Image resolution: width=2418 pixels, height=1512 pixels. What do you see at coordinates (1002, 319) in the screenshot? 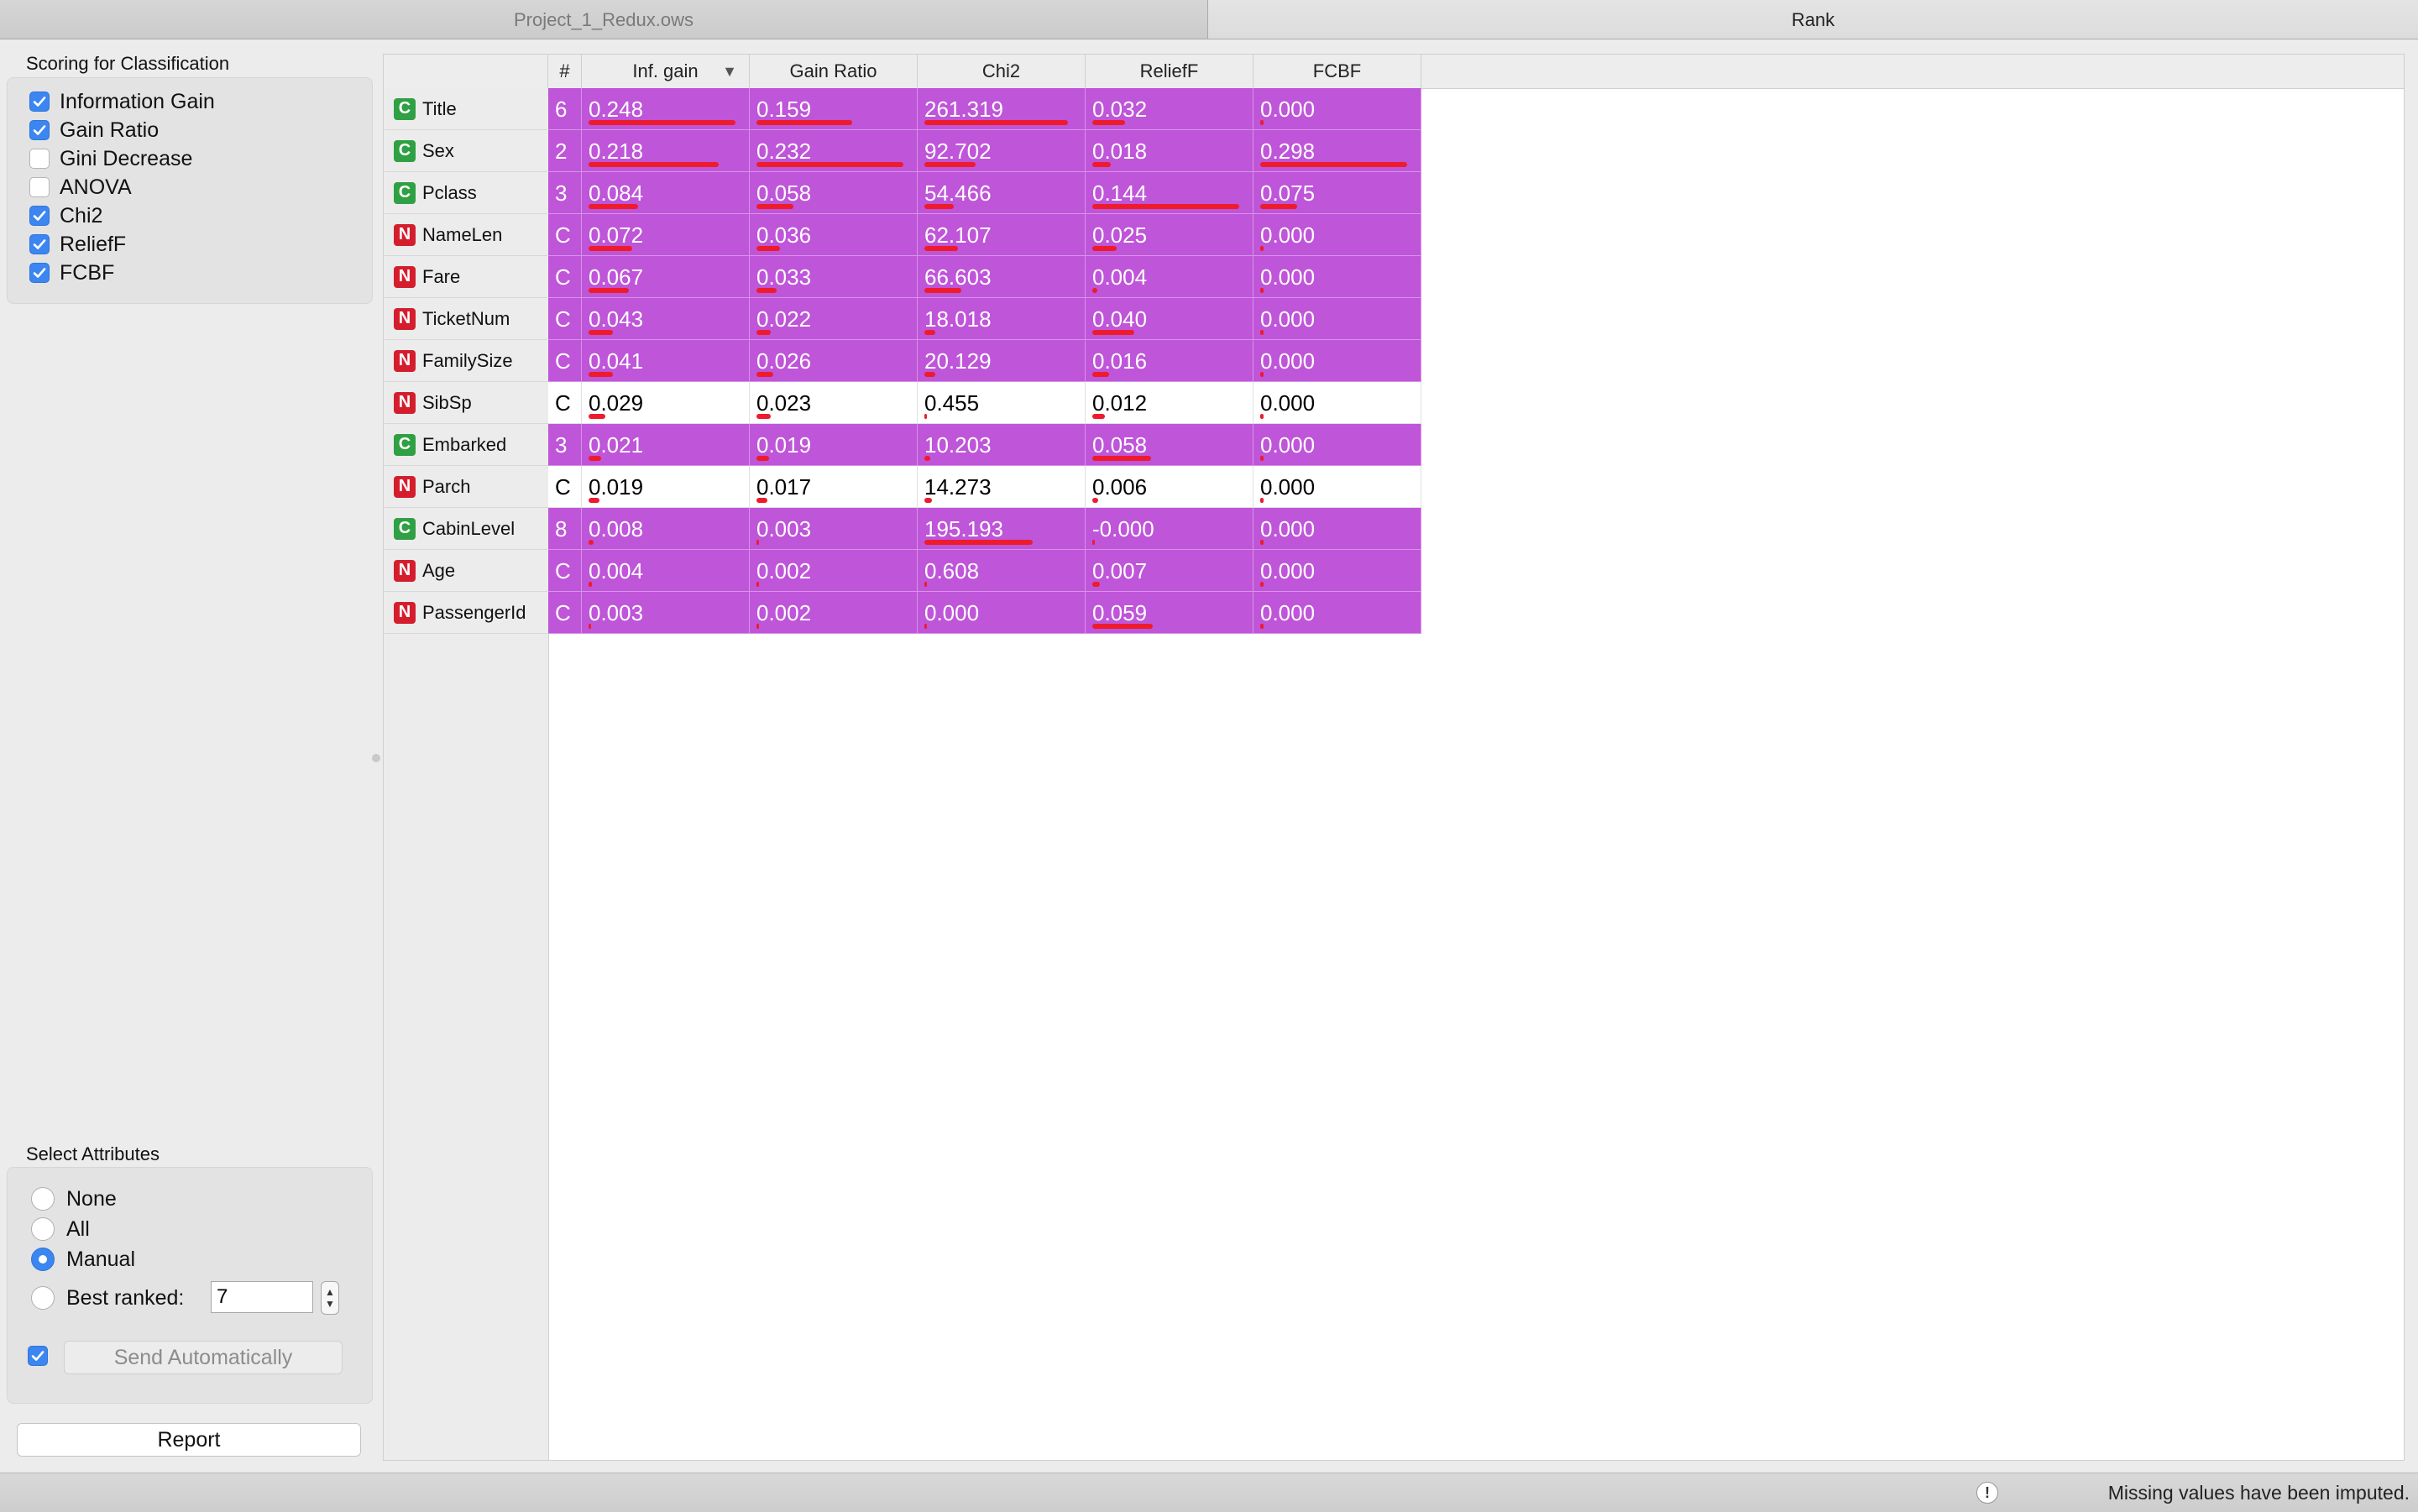
I see `score-cell: 18.018` at bounding box center [1002, 319].